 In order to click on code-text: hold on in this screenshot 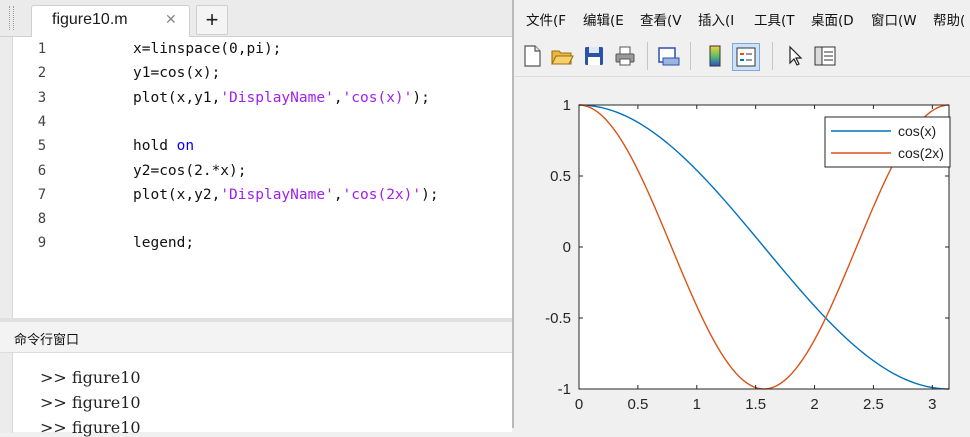, I will do `click(163, 146)`.